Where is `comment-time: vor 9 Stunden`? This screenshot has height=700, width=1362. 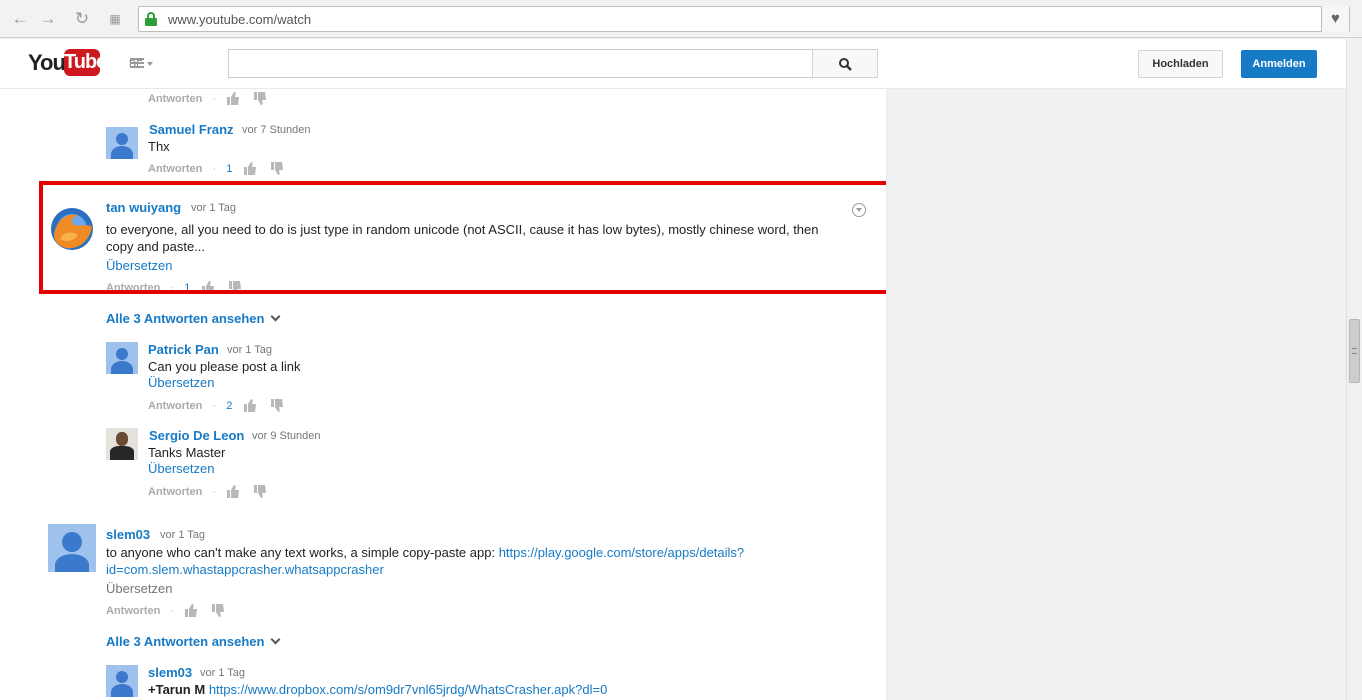
comment-time: vor 9 Stunden is located at coordinates (286, 436).